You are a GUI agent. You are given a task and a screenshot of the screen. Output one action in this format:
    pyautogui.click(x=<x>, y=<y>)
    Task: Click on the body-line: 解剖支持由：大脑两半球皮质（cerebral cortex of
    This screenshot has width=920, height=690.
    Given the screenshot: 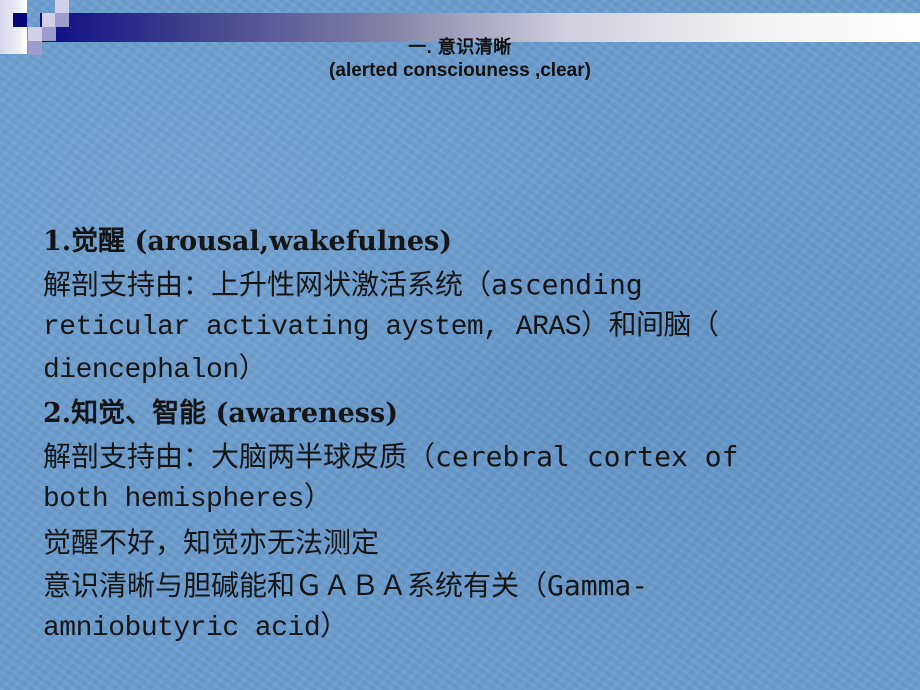 What is the action you would take?
    pyautogui.click(x=391, y=456)
    